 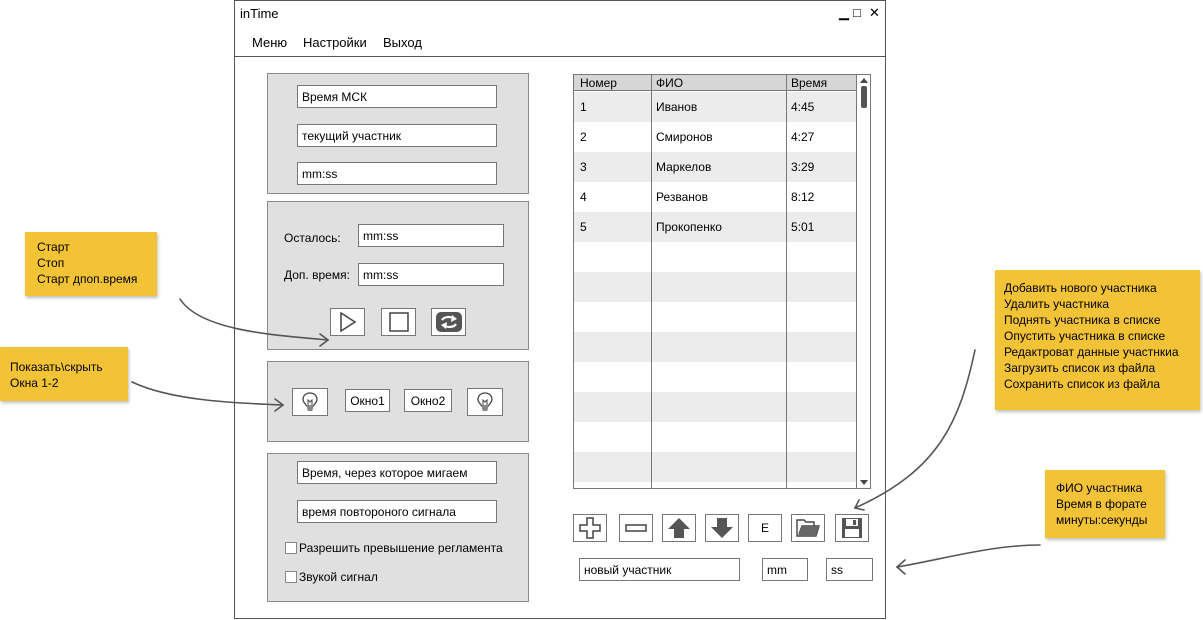 I want to click on start-extra-time-button, so click(x=448, y=322).